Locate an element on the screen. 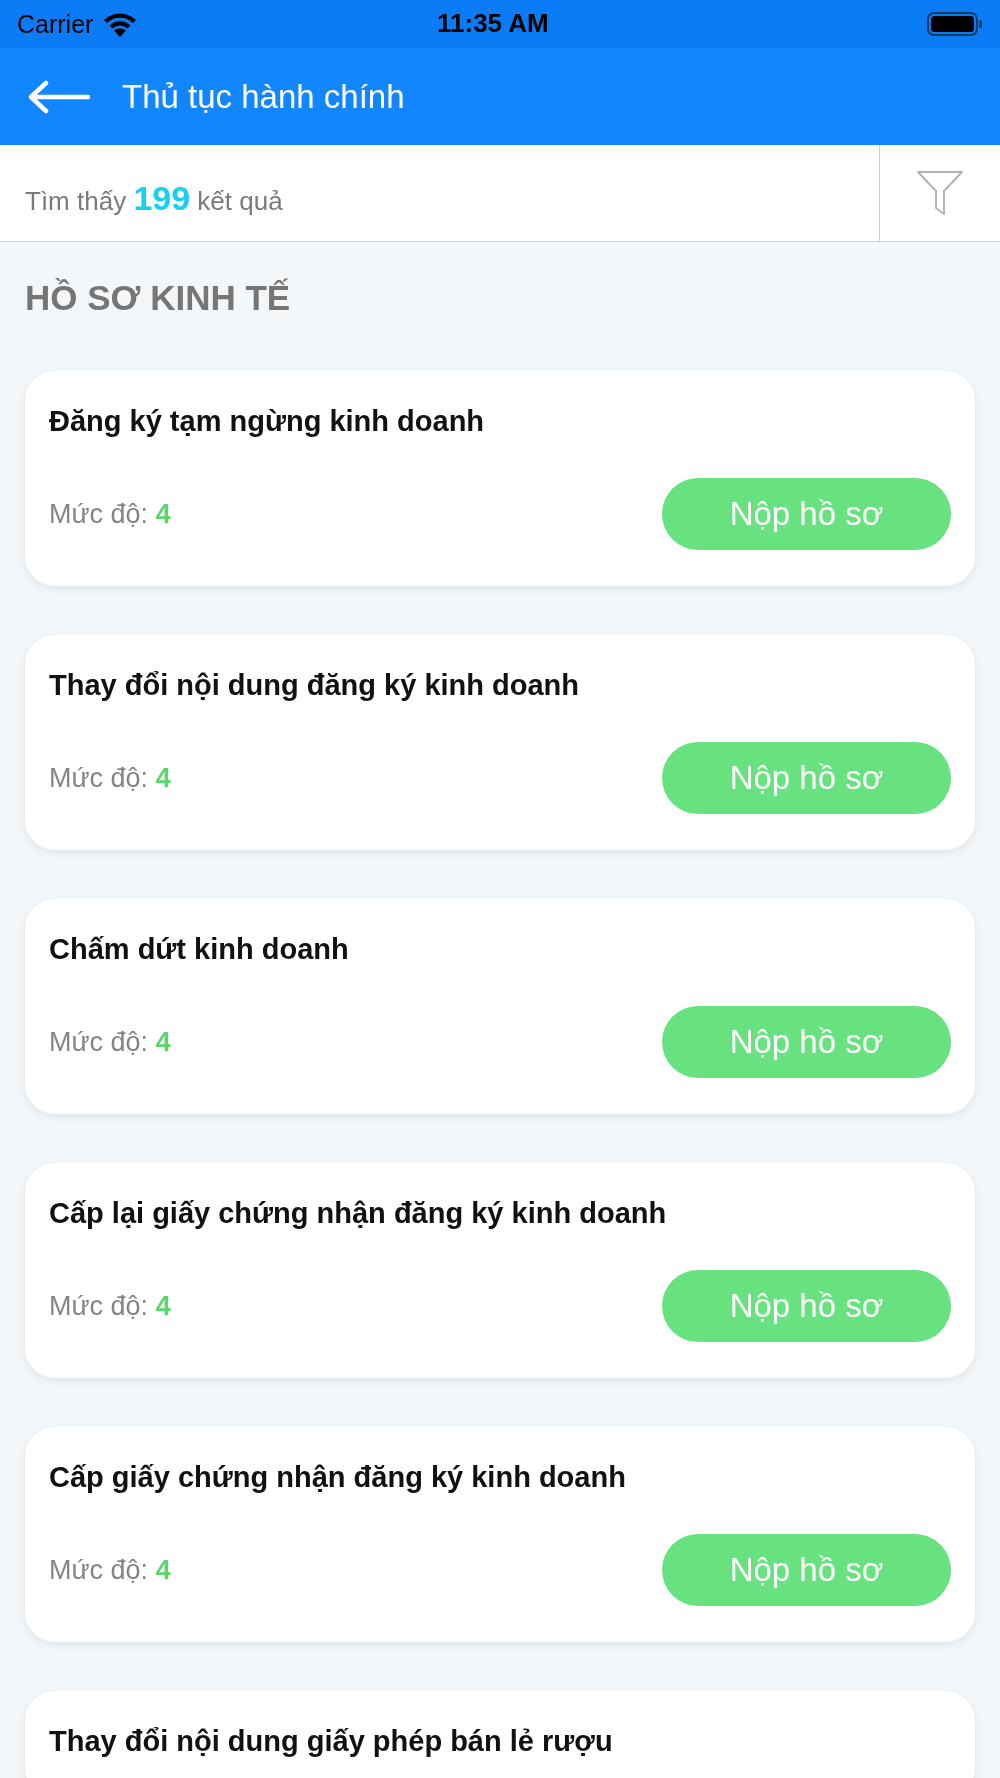 The width and height of the screenshot is (1000, 1778). procedure-card: Thay đổi nội dung đăng ký kinh doanh Mức độ: 4 Nộp hồ sơ is located at coordinates (500, 742).